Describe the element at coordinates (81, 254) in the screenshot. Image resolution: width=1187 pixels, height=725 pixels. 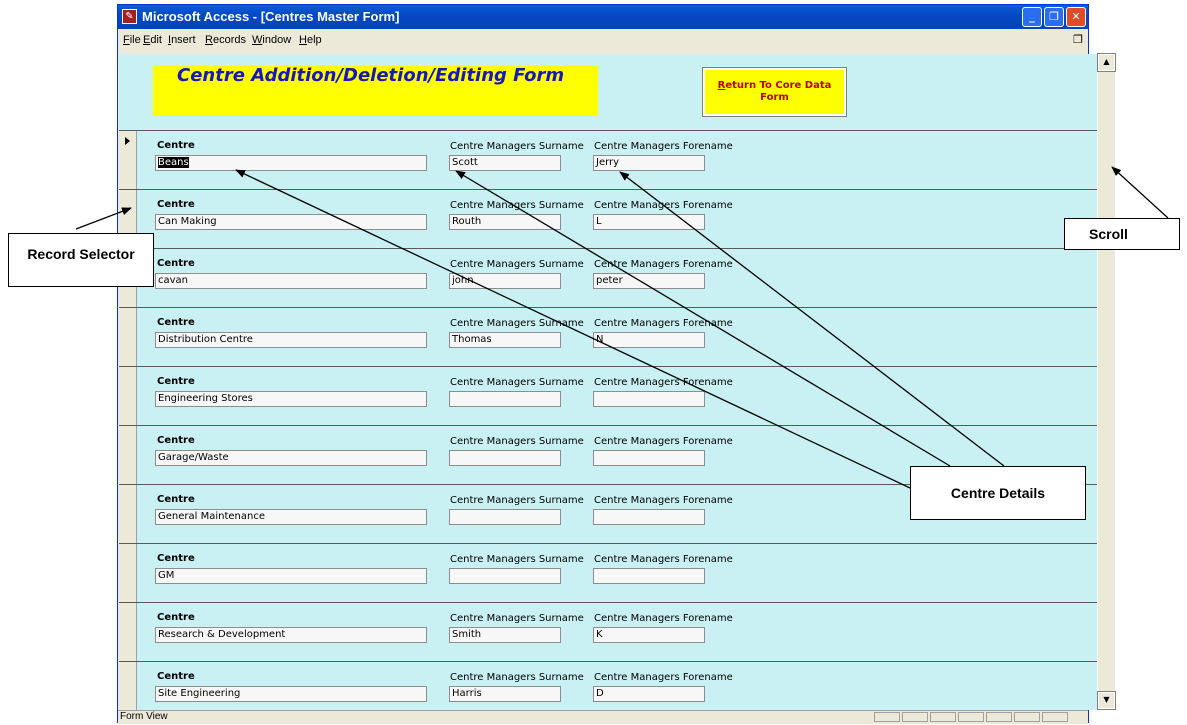
I see `record-selector-callout-text: Record Selector` at that location.